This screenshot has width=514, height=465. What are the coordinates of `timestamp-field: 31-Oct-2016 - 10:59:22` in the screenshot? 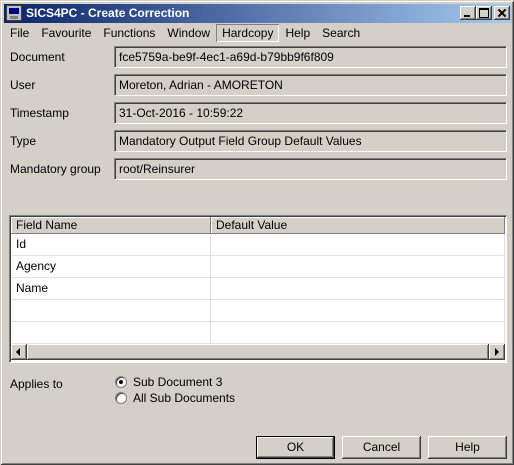 It's located at (310, 113).